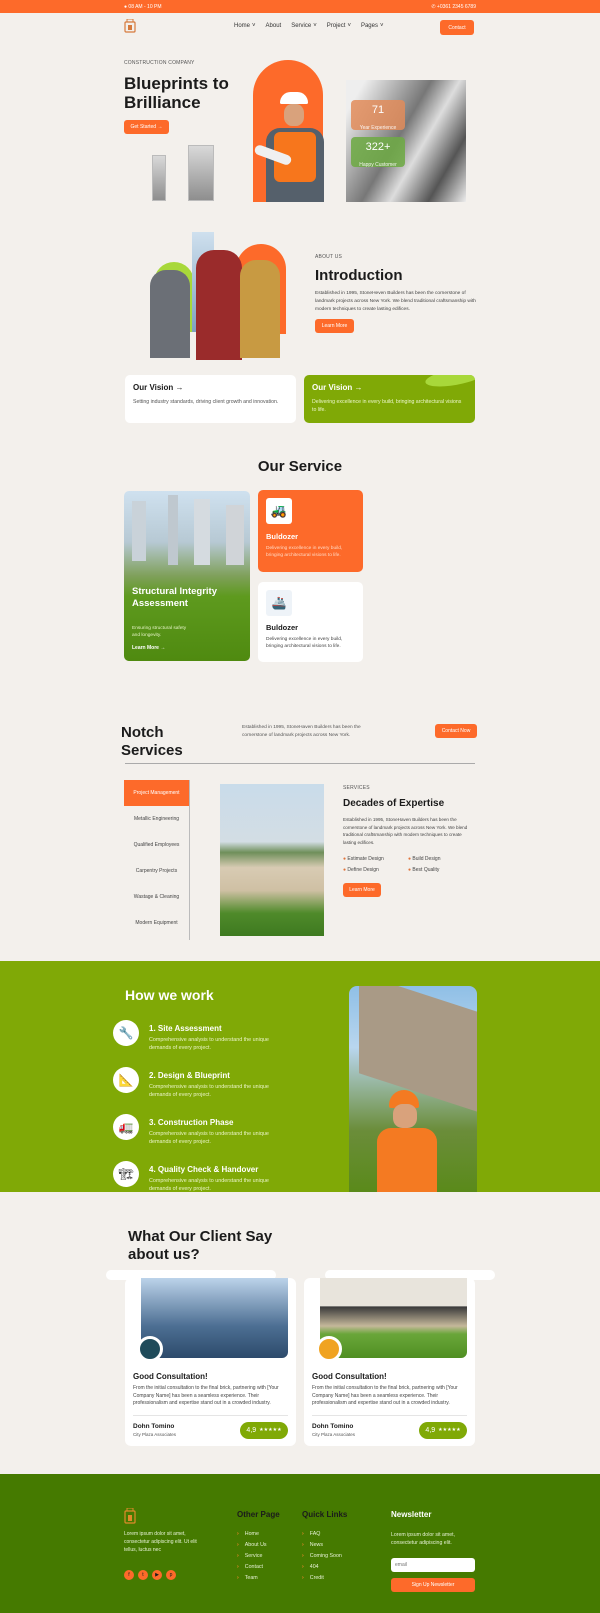 This screenshot has width=600, height=1613. I want to click on contact-now-button: Contact Now, so click(456, 731).